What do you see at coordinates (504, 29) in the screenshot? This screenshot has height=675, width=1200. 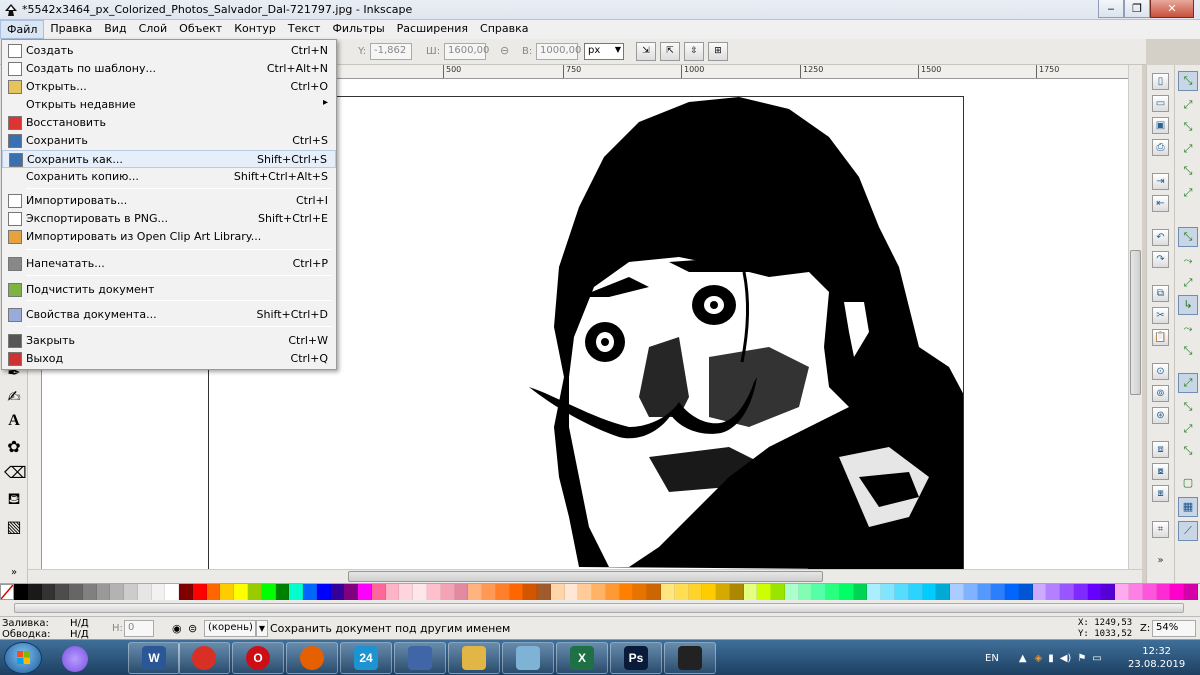 I see `menu-help: Справка` at bounding box center [504, 29].